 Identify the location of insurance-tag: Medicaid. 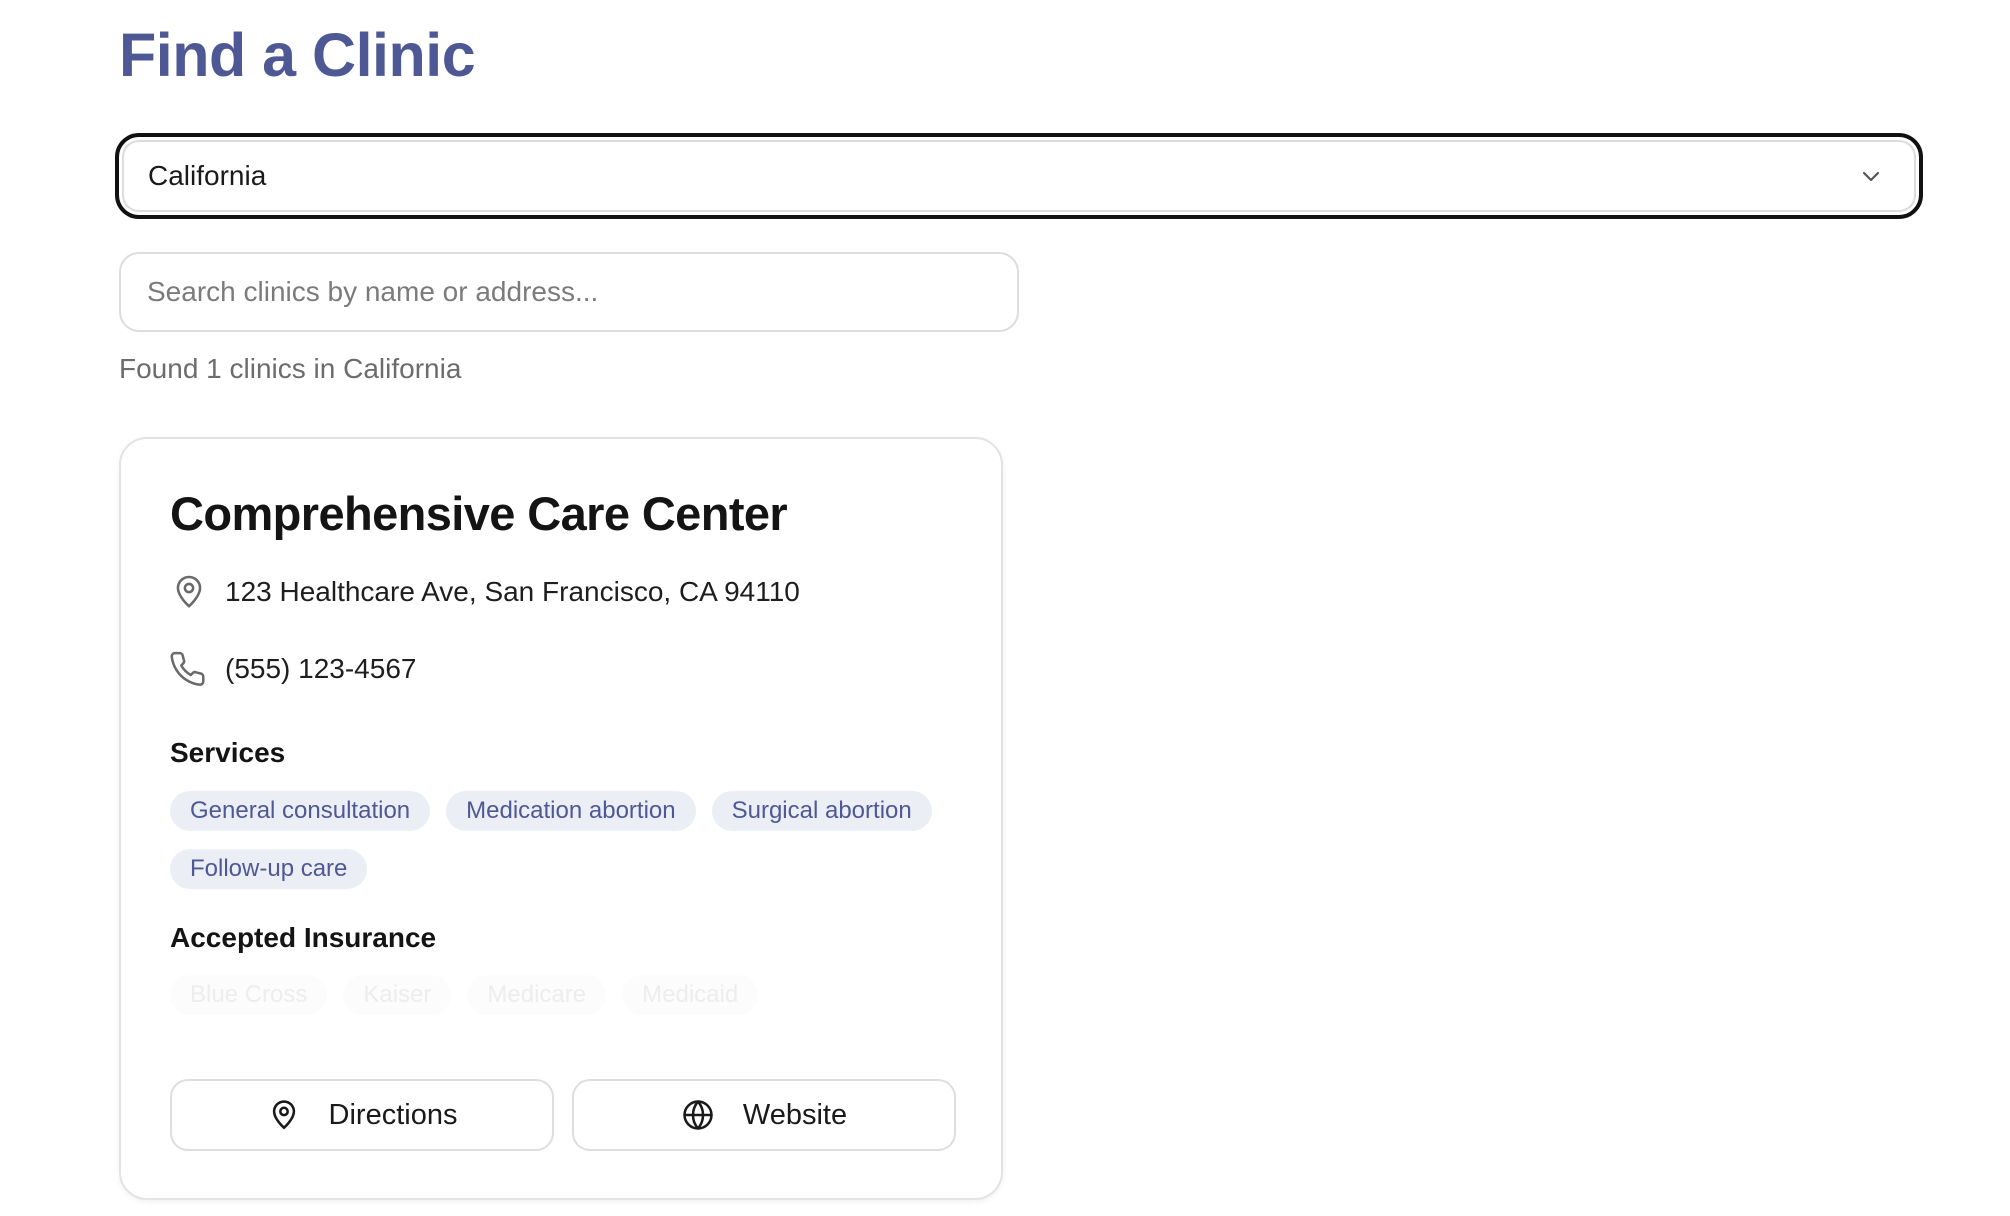
(690, 995).